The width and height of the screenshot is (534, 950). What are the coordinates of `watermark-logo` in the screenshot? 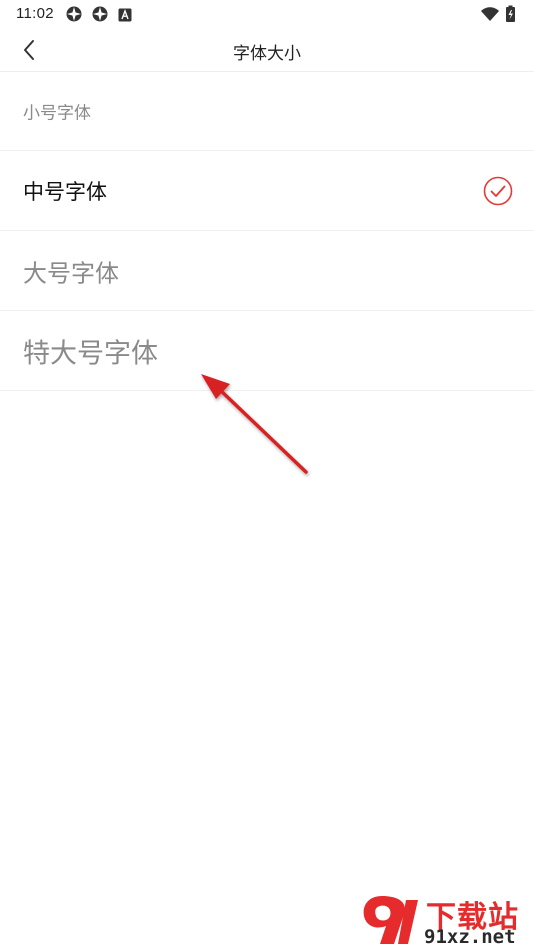 It's located at (390, 920).